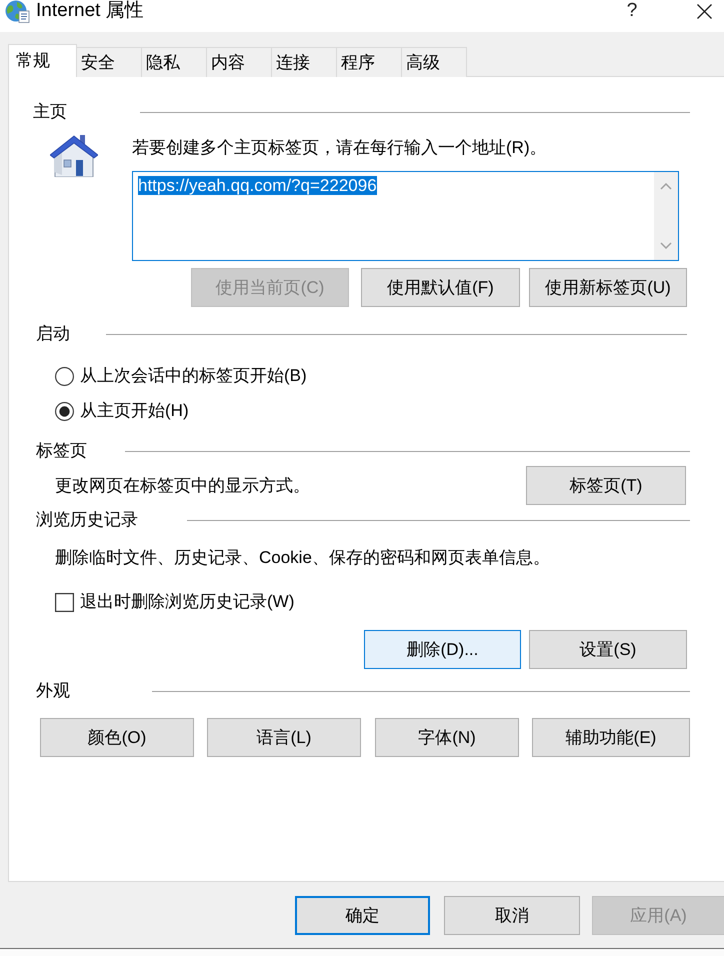 The image size is (724, 956). Describe the element at coordinates (608, 649) in the screenshot. I see `dialog-button: 设置(S)` at that location.